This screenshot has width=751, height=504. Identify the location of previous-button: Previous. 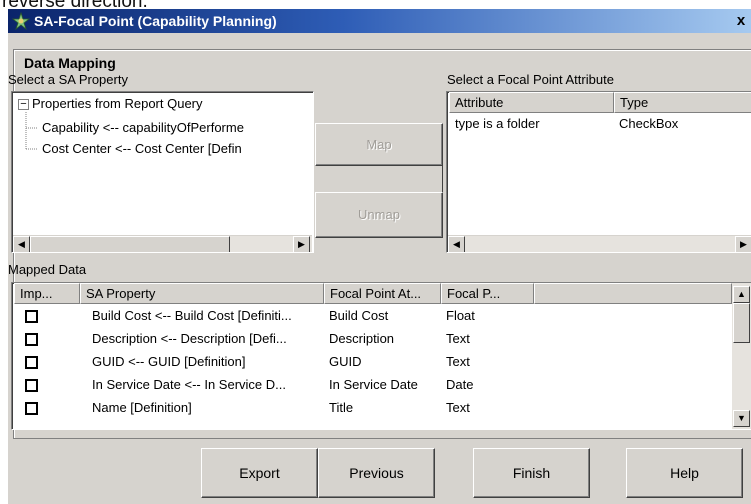
(376, 473).